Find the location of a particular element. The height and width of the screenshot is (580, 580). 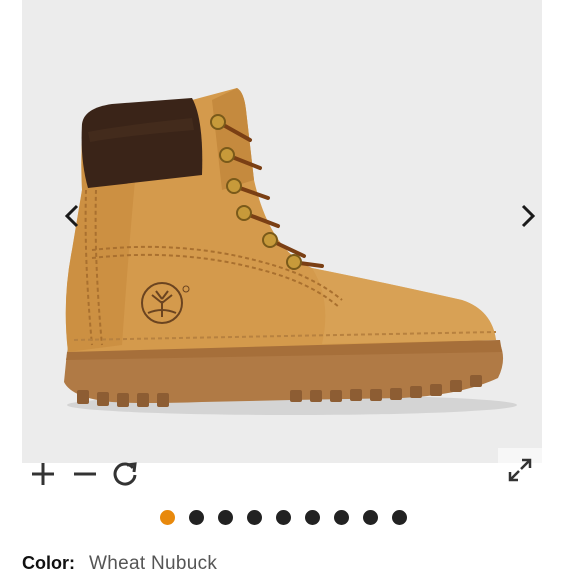

color-selection: Color: Wheat Nubuck is located at coordinates (119, 565).